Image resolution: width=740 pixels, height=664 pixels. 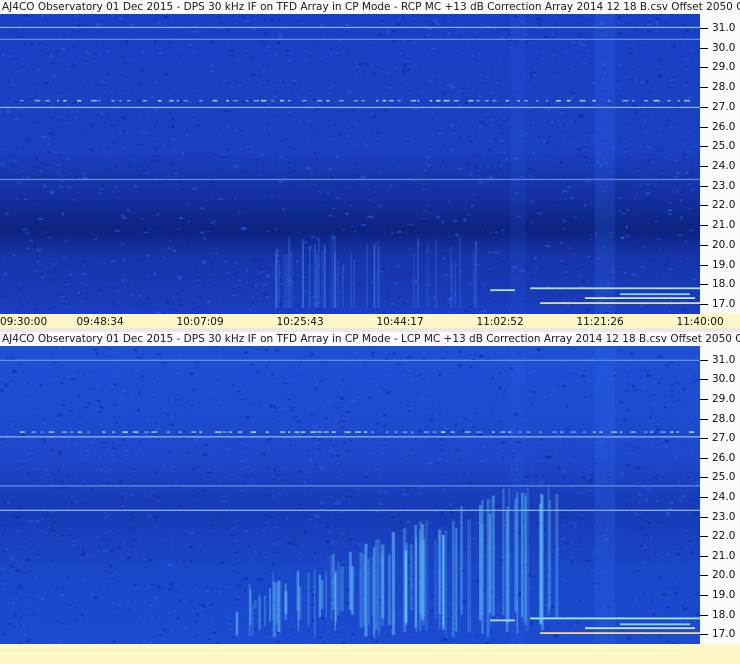 I want to click on y-tick-label: 24.0, so click(x=724, y=497).